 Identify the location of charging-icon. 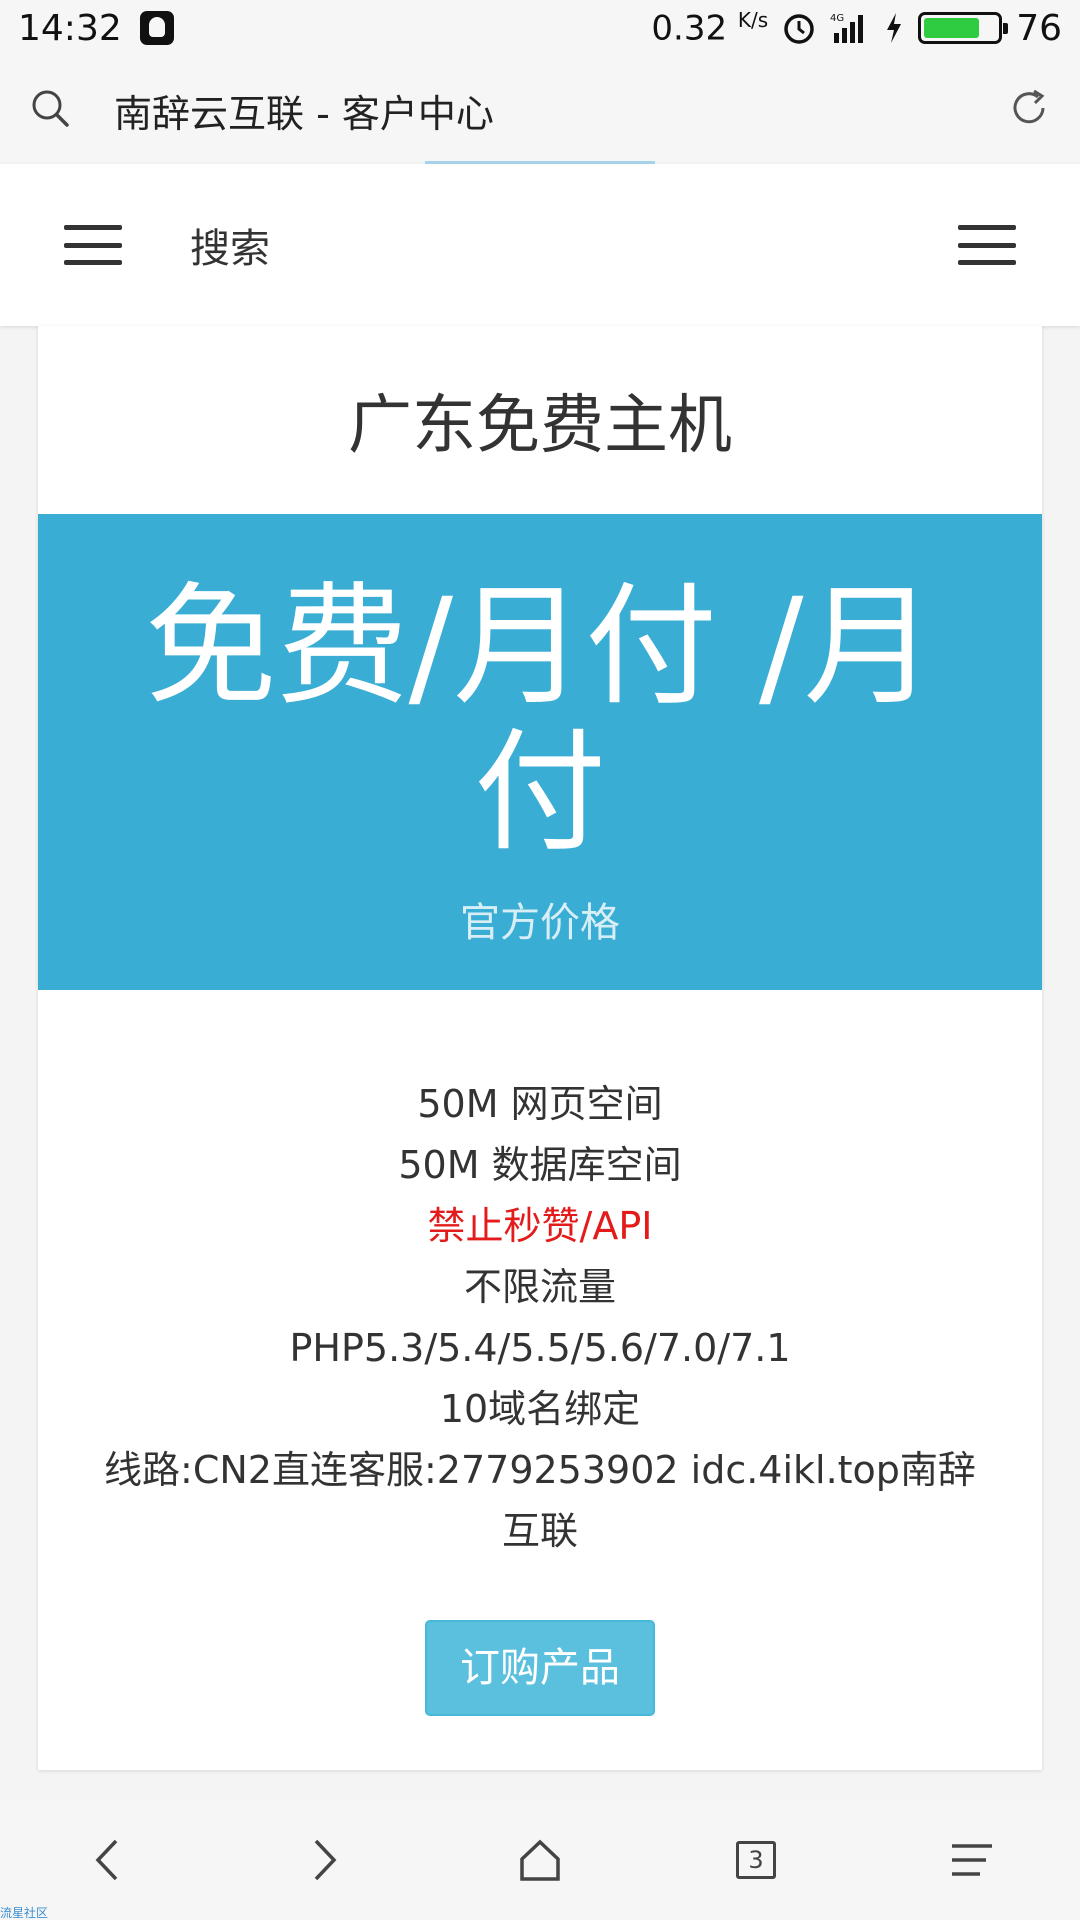
(894, 28).